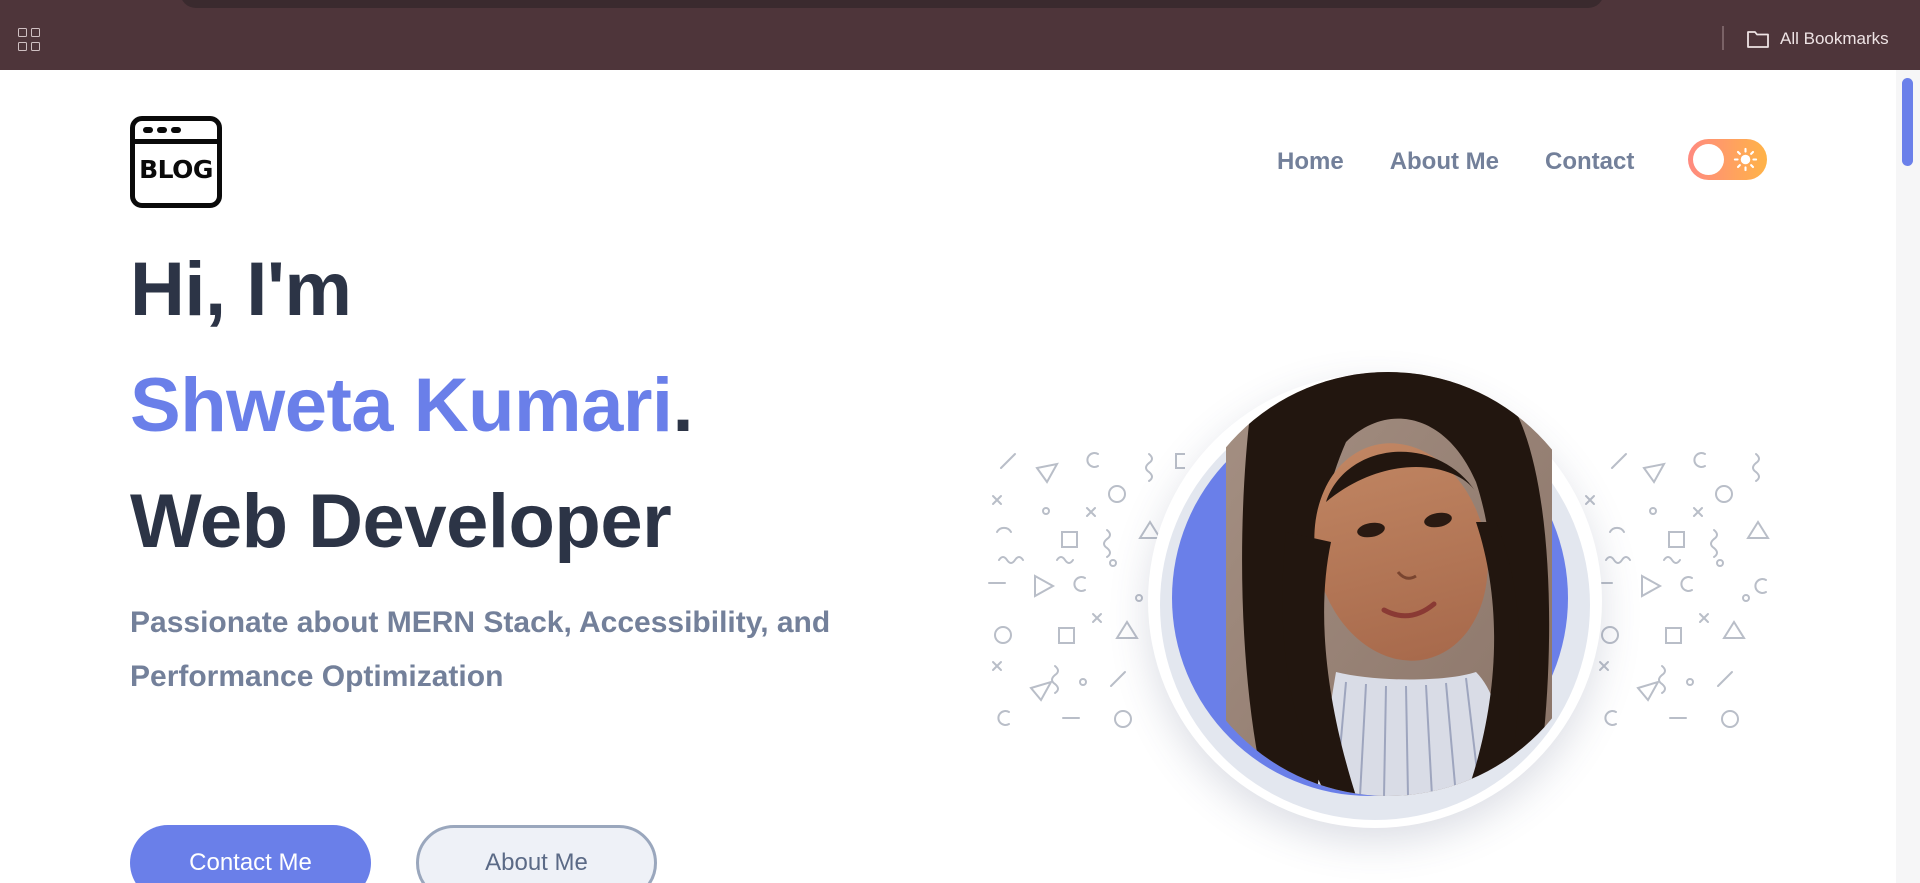 The width and height of the screenshot is (1920, 883). What do you see at coordinates (1758, 39) in the screenshot?
I see `folder-icon` at bounding box center [1758, 39].